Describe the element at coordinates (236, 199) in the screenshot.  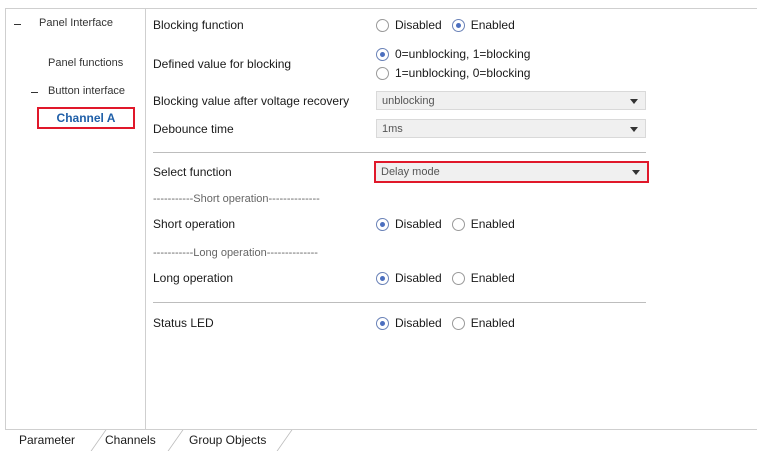
I see `short-operation-separator: -----------Short operation--------------` at that location.